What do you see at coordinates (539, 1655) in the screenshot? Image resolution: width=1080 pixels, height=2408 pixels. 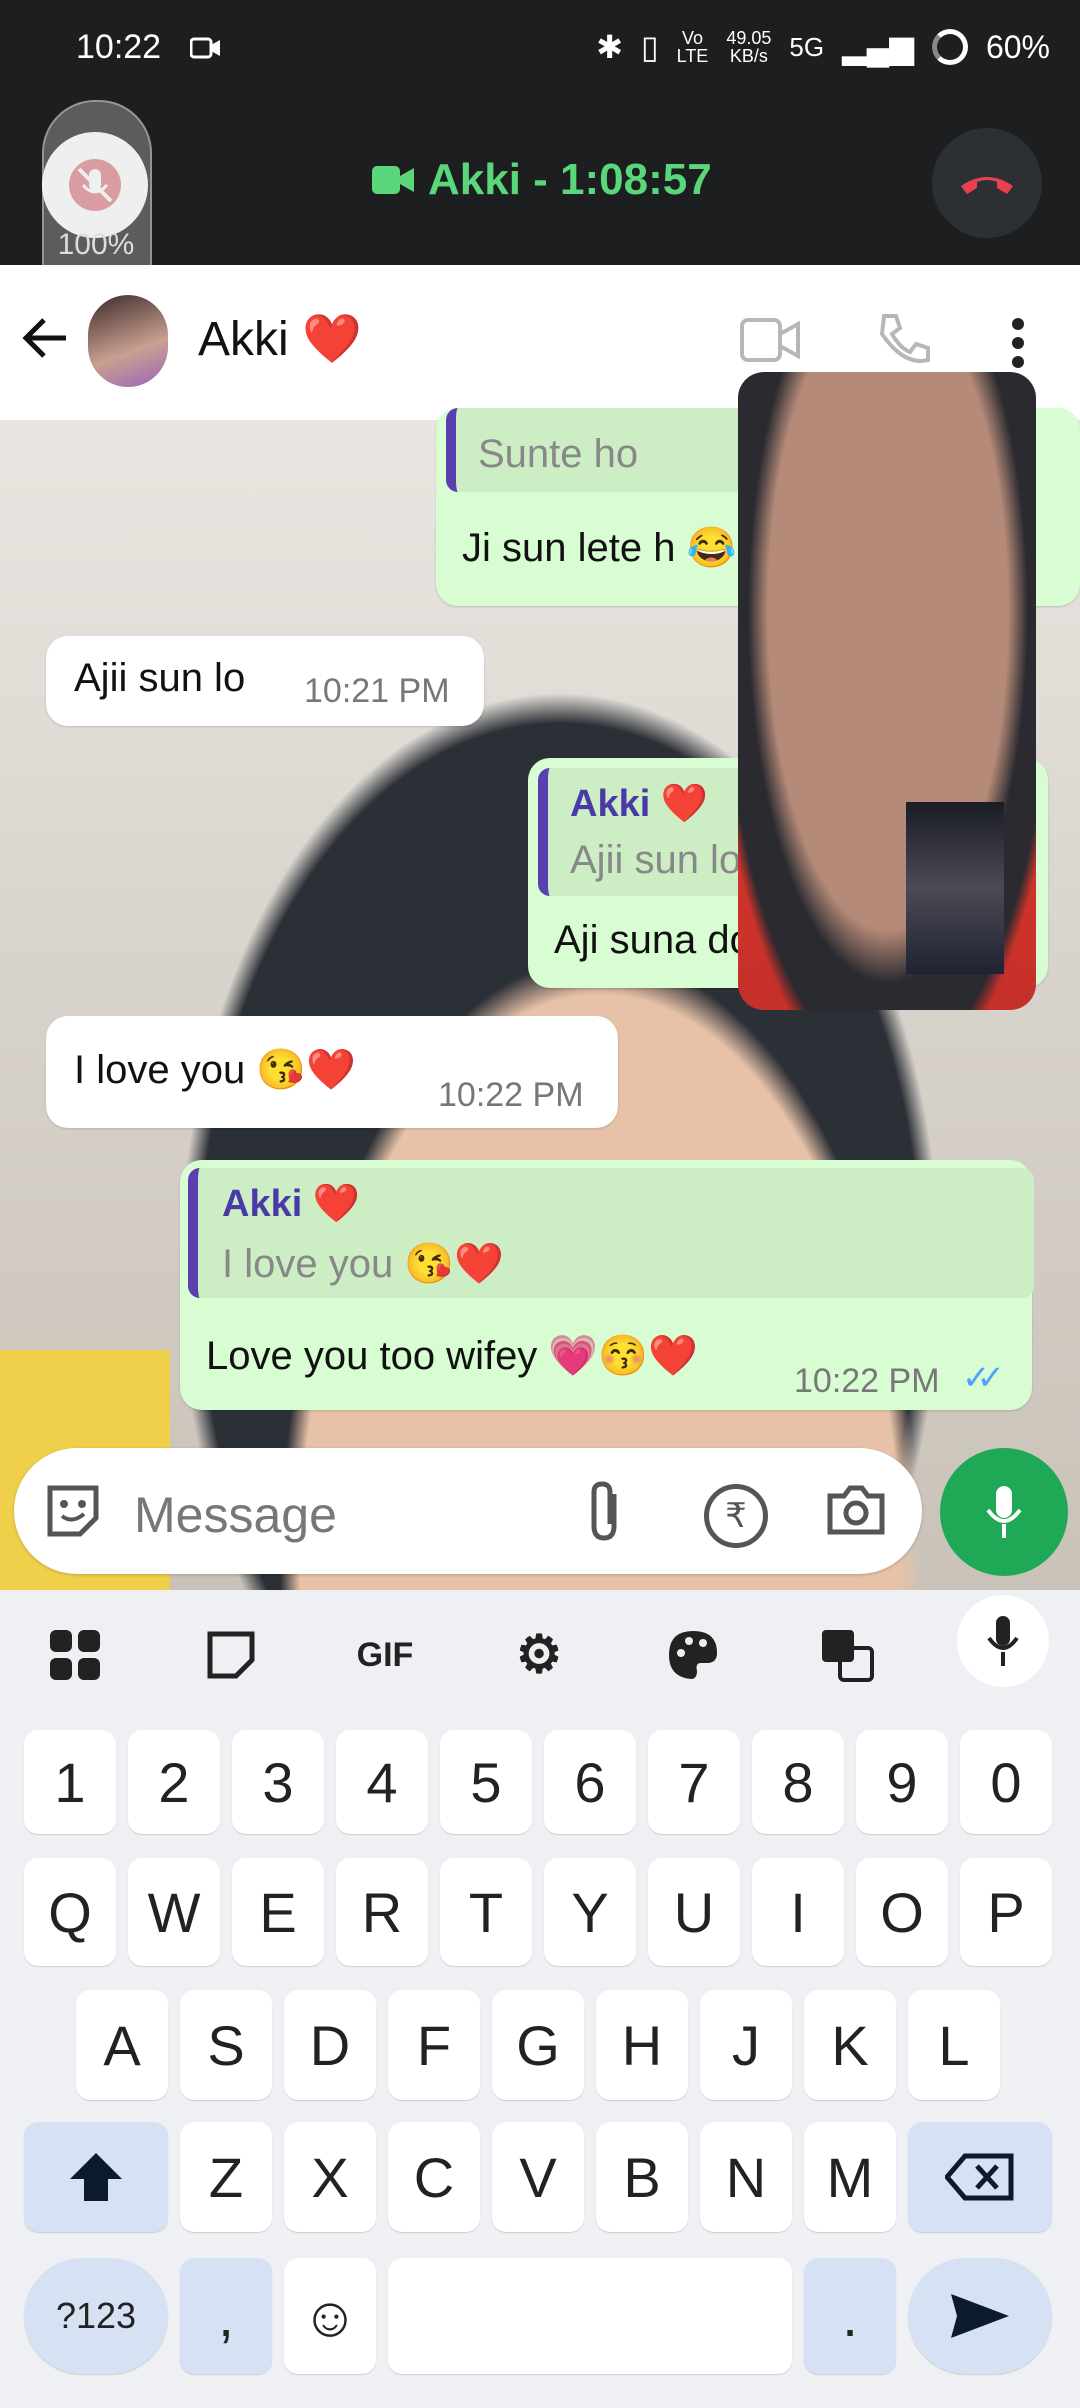 I see `settings-gear-icon: ⚙` at bounding box center [539, 1655].